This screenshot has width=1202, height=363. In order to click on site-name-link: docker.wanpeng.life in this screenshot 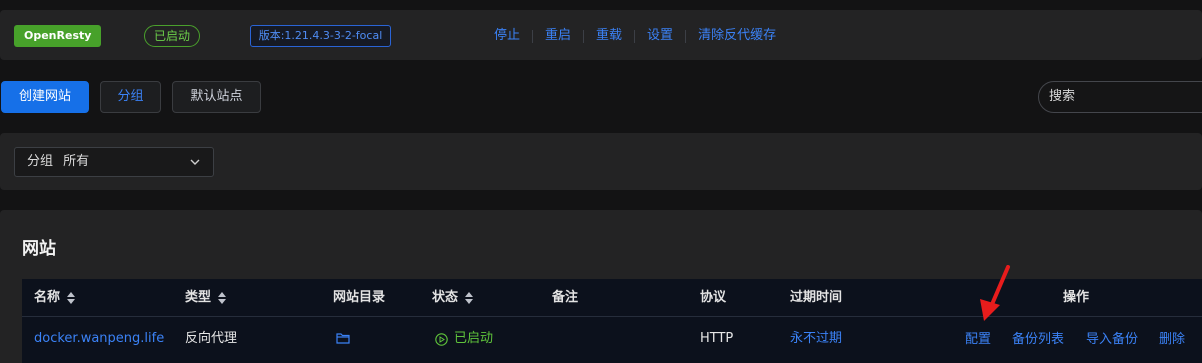, I will do `click(99, 339)`.